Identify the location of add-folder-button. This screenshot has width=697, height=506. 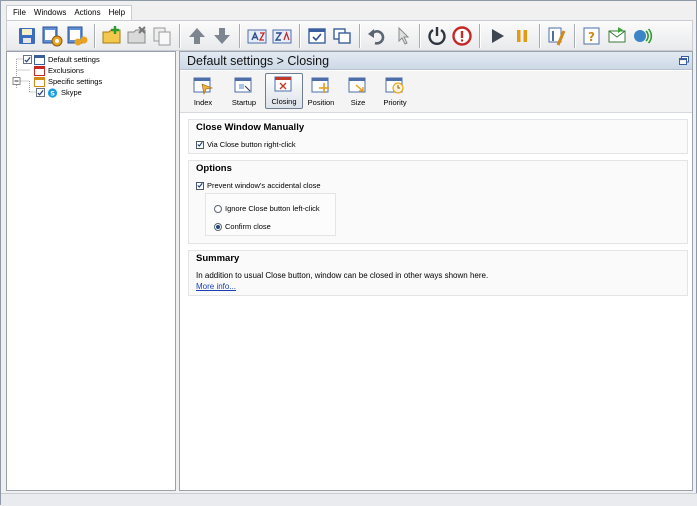
(112, 36).